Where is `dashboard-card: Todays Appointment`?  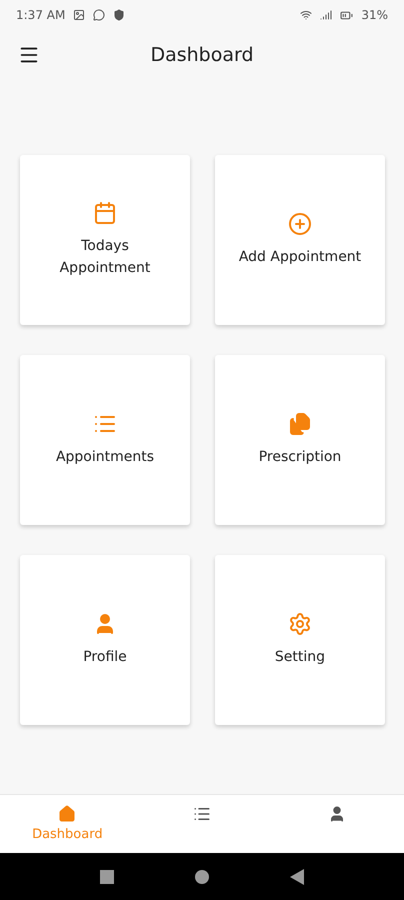 dashboard-card: Todays Appointment is located at coordinates (105, 240).